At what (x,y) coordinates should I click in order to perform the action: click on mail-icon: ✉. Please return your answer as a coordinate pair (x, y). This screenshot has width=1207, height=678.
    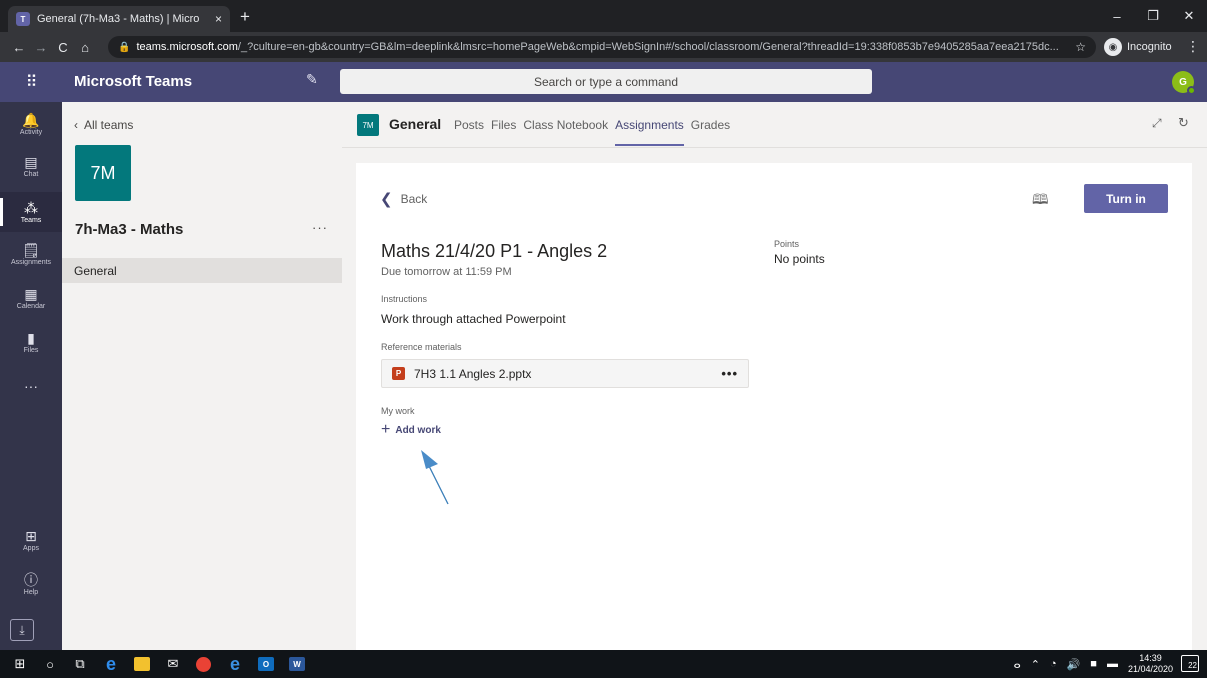
    Looking at the image, I should click on (173, 664).